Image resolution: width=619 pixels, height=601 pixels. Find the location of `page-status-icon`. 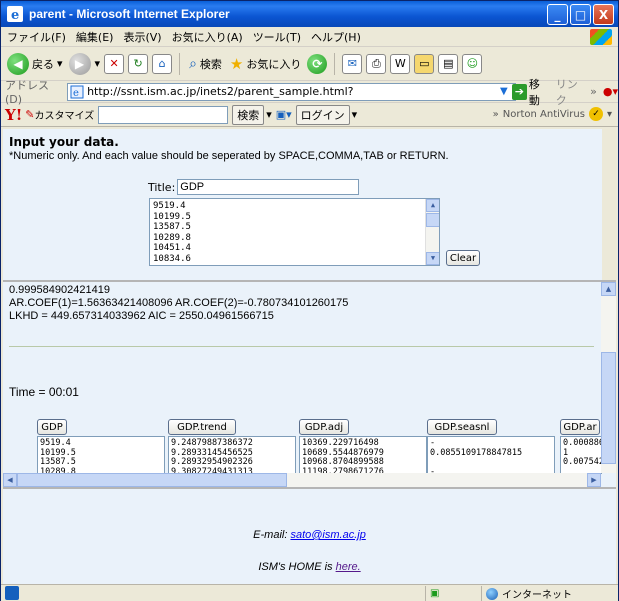

page-status-icon is located at coordinates (12, 593).